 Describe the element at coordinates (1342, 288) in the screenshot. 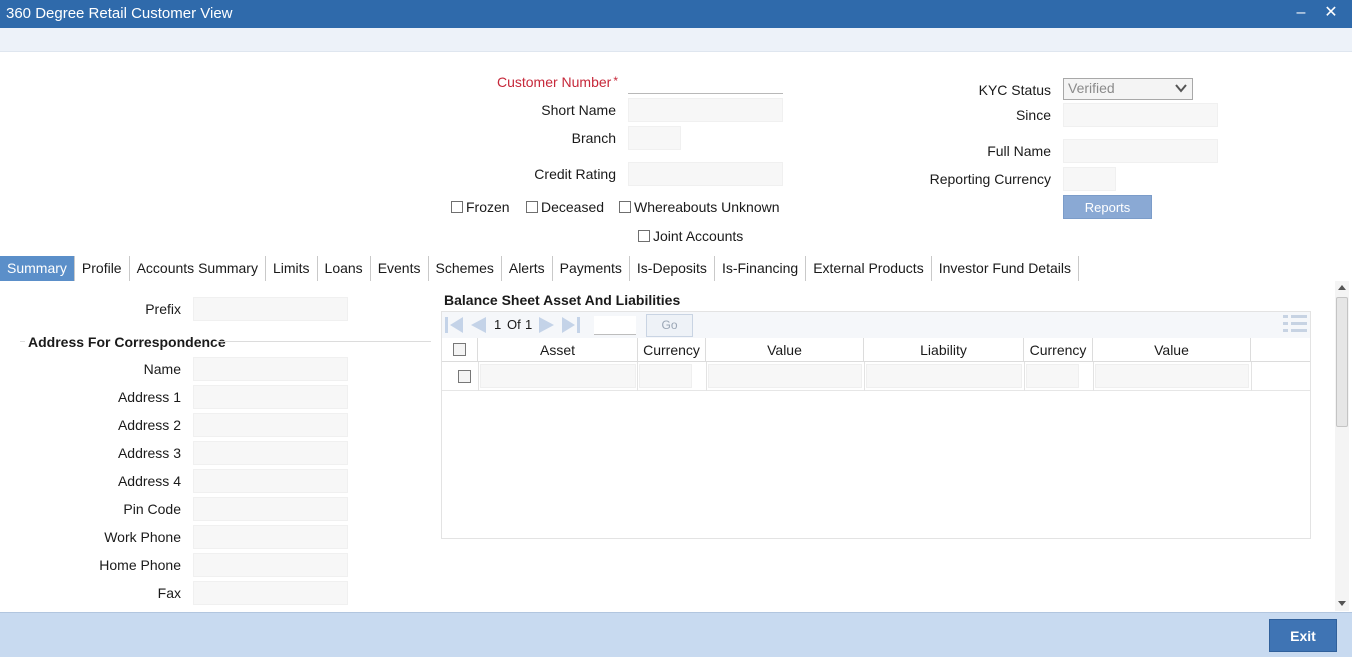

I see `scroll-up-icon` at that location.